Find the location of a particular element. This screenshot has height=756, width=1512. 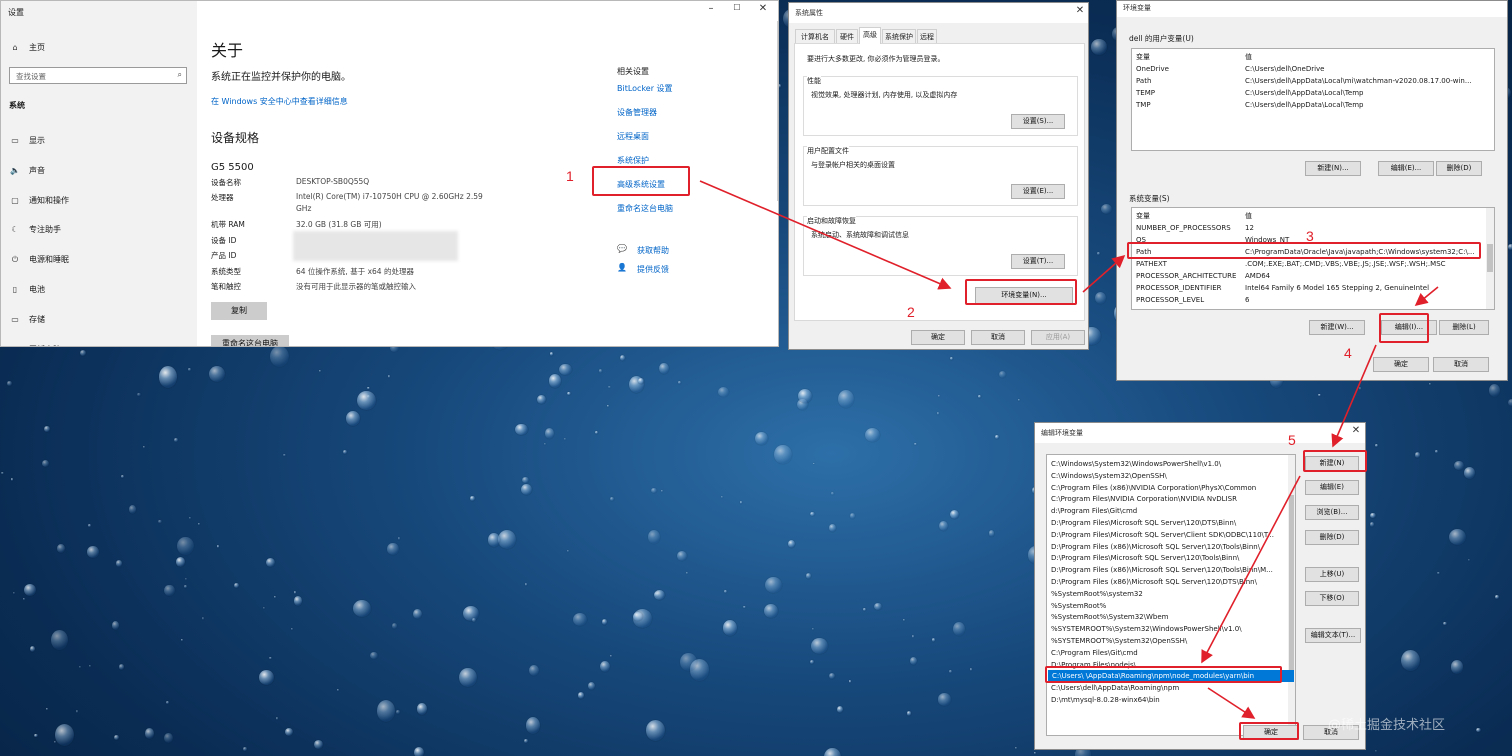

arrow-path-to-ok is located at coordinates (1231, 703).